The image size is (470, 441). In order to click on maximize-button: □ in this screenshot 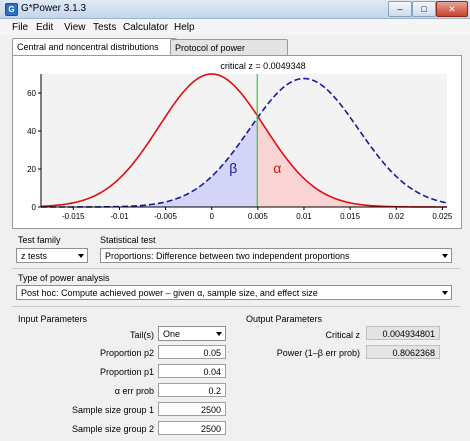, I will do `click(424, 9)`.